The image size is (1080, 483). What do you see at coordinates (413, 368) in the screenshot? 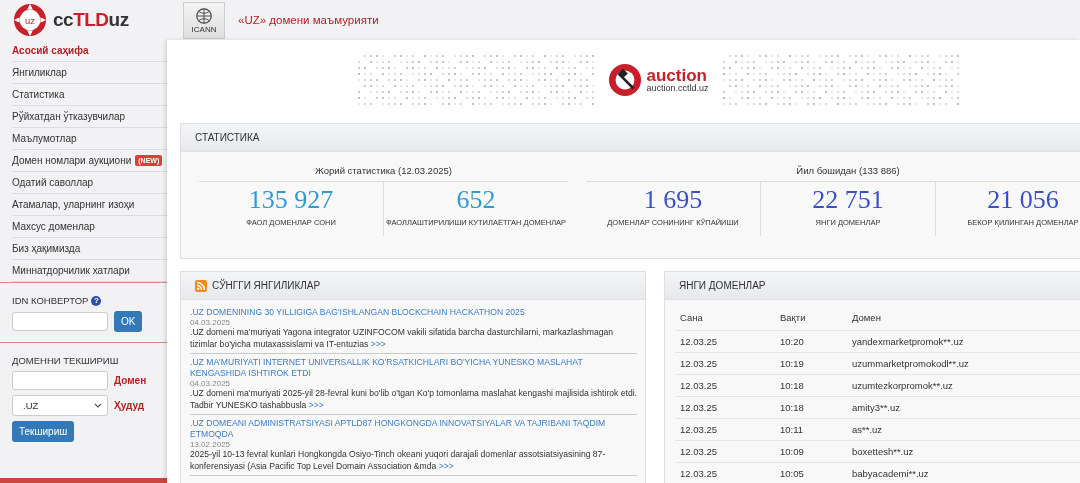
I see `news-title-link: .UZ MA'MURIYATI INTERNET UNIVERSALLIK KO'RSATKICHLARI BO'YICHA YUNESKO MASLAHAT KENGASHIDA ISHTIROK ETDI` at bounding box center [413, 368].